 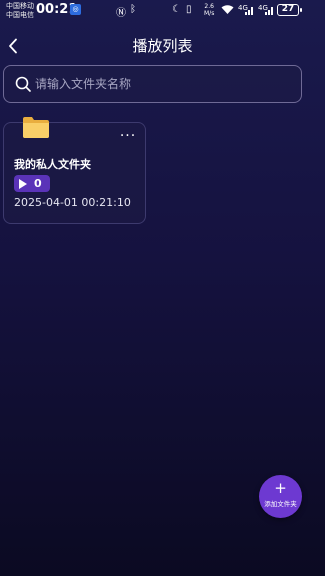 I want to click on speed-value: 2.6, so click(x=209, y=6).